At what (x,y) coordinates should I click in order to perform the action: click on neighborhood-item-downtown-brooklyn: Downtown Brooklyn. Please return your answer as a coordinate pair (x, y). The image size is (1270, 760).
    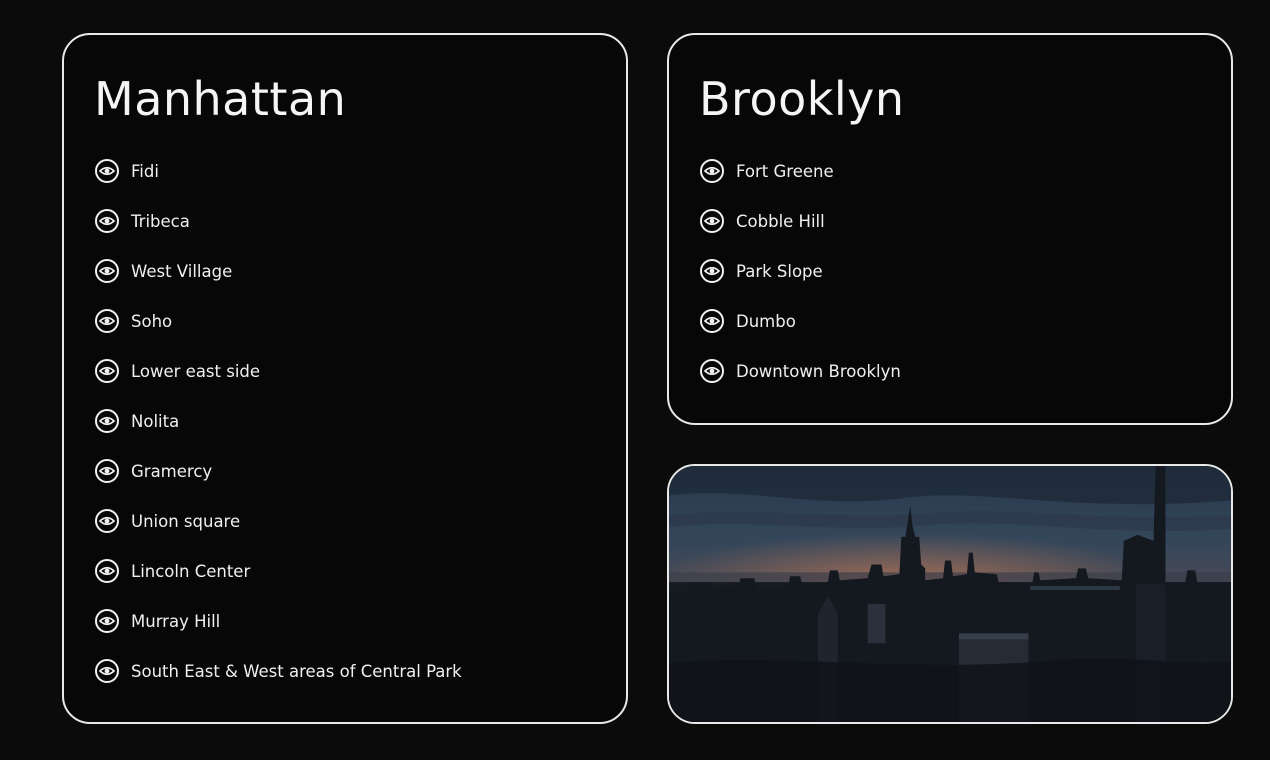
    Looking at the image, I should click on (800, 371).